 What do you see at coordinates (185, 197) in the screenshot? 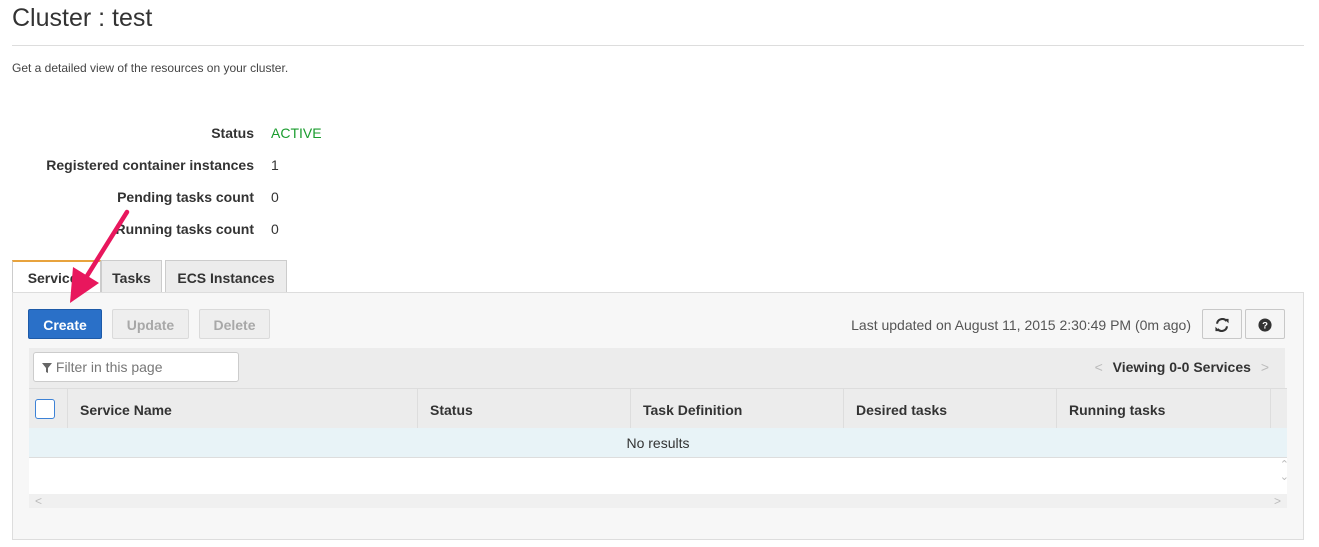
I see `pending-tasks-label: Pending tasks count` at bounding box center [185, 197].